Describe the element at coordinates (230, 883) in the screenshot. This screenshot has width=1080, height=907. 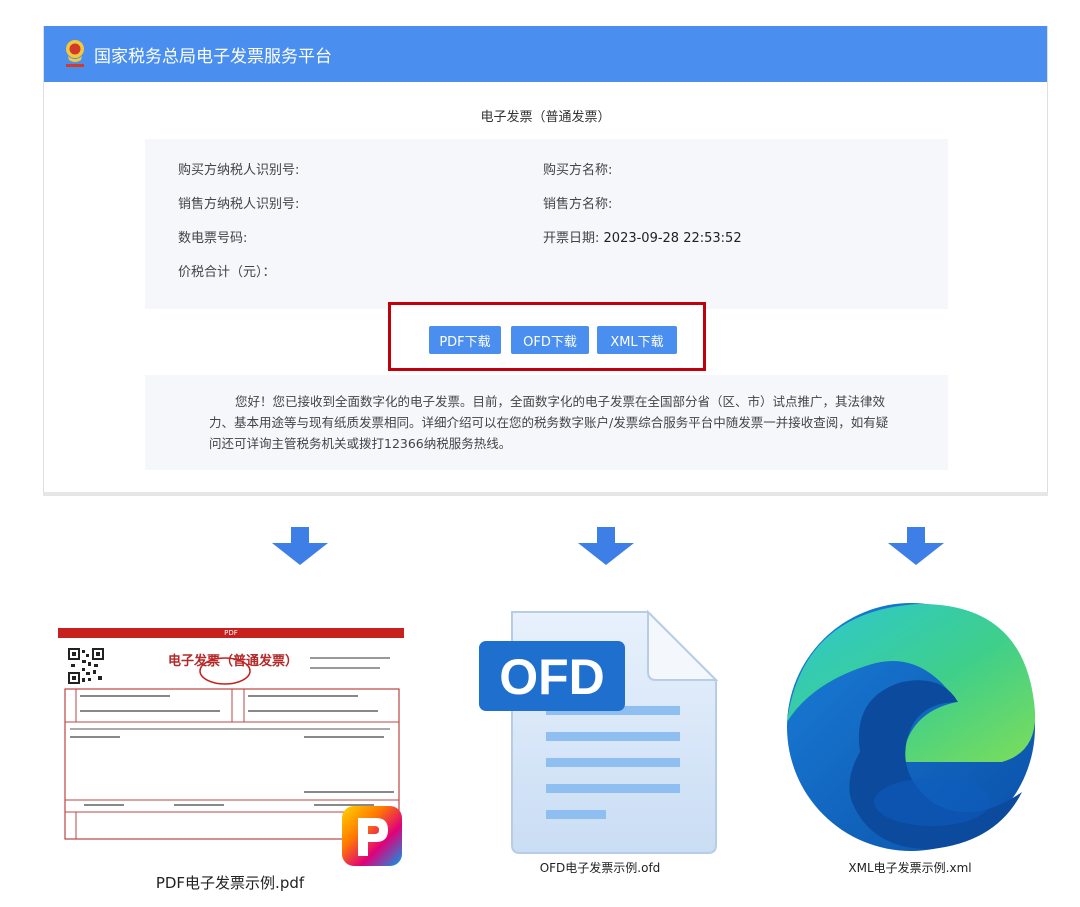
I see `pdf-file-name: PDF电子发票示例.pdf` at that location.